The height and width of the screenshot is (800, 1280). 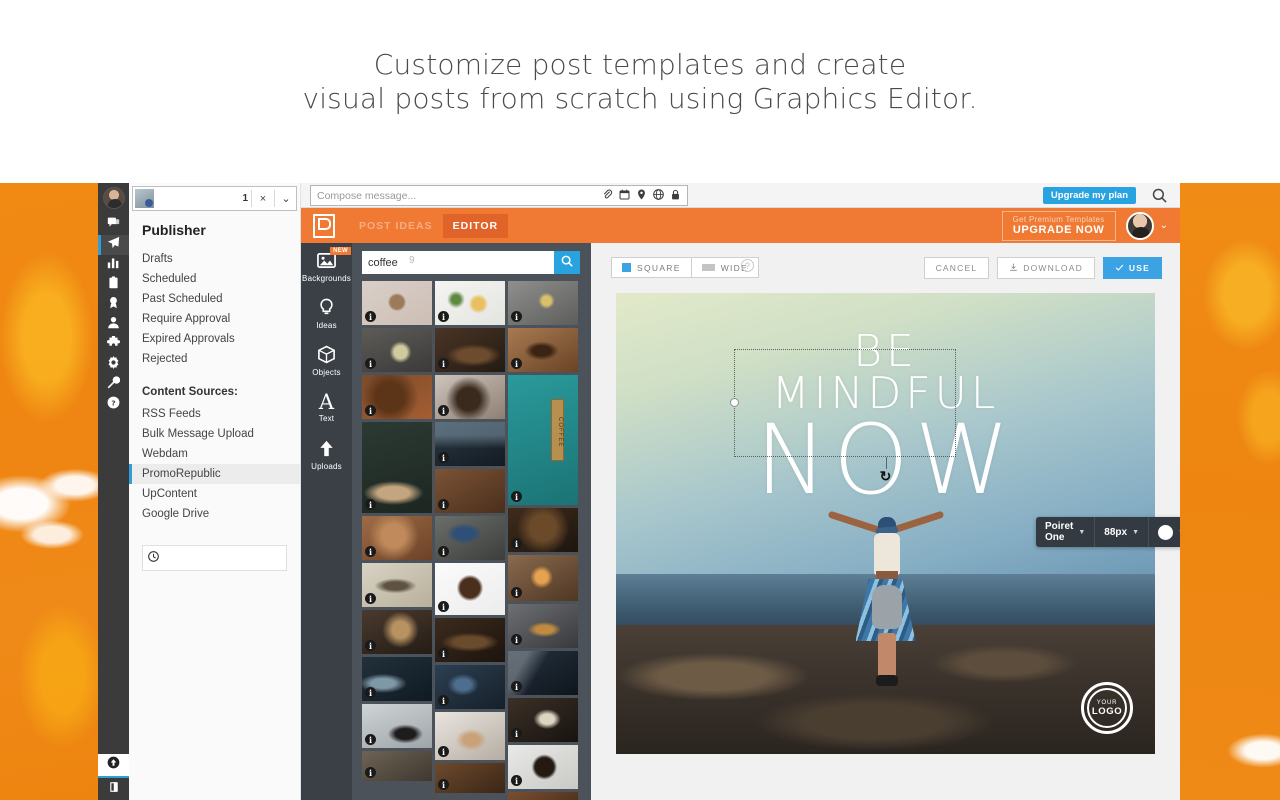 I want to click on rail-item-messages, so click(x=113, y=225).